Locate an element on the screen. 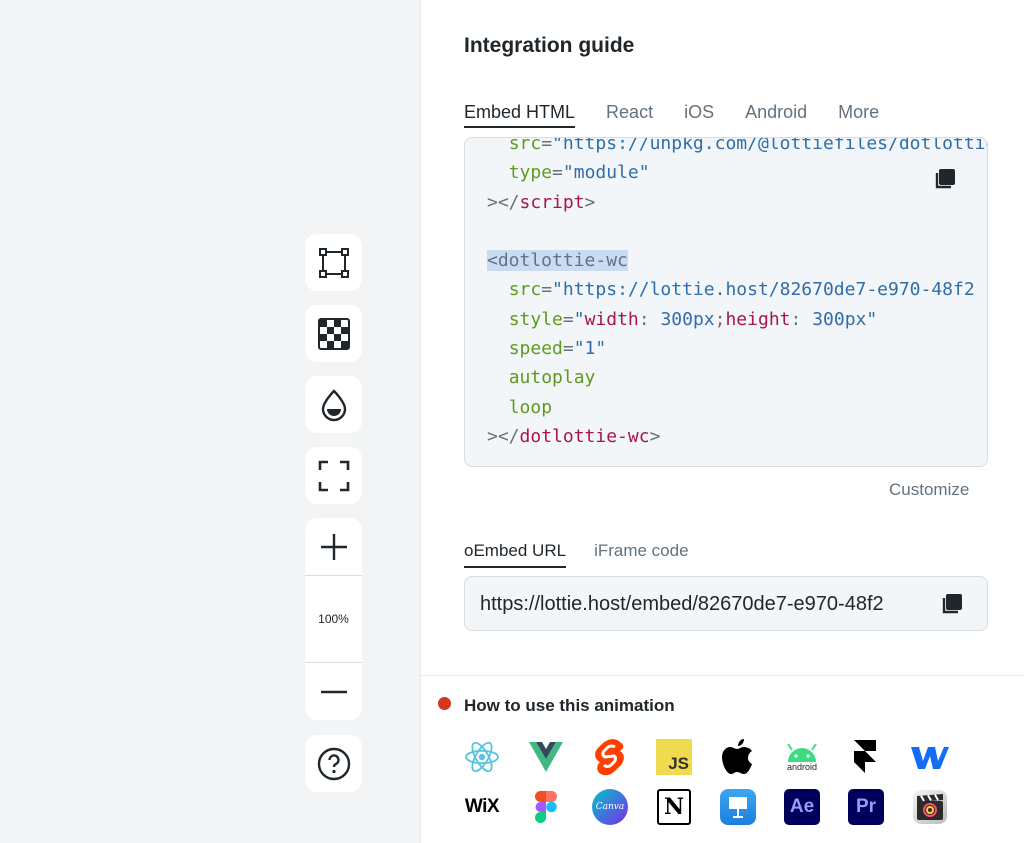 The image size is (1024, 843). figma-icon is located at coordinates (546, 807).